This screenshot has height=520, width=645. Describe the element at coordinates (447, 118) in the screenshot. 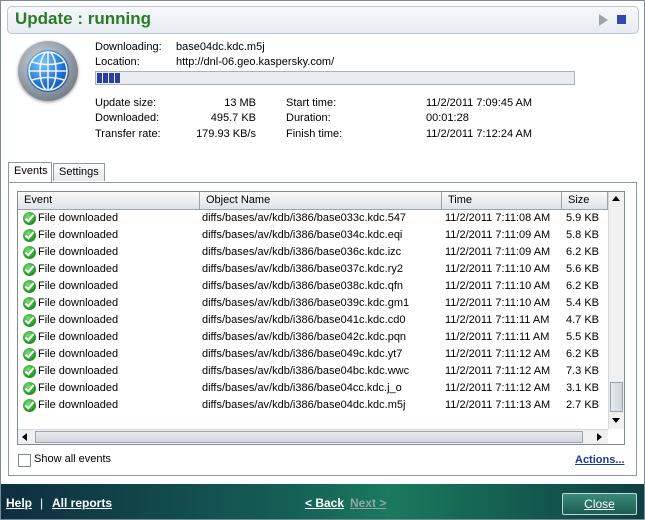

I see `duration-value: 00:01:28` at that location.